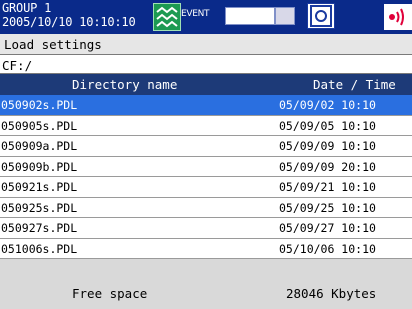  Describe the element at coordinates (321, 16) in the screenshot. I see `storage-media-icon` at that location.